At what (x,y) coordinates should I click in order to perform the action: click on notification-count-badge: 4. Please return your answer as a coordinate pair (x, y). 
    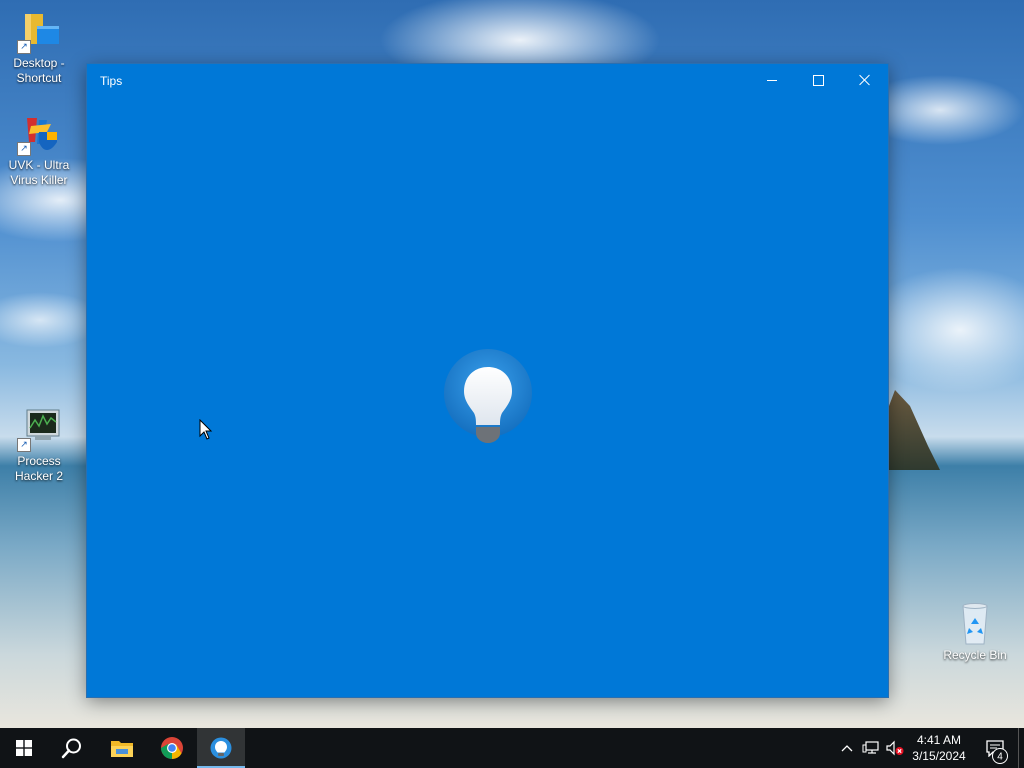
    Looking at the image, I should click on (1000, 758).